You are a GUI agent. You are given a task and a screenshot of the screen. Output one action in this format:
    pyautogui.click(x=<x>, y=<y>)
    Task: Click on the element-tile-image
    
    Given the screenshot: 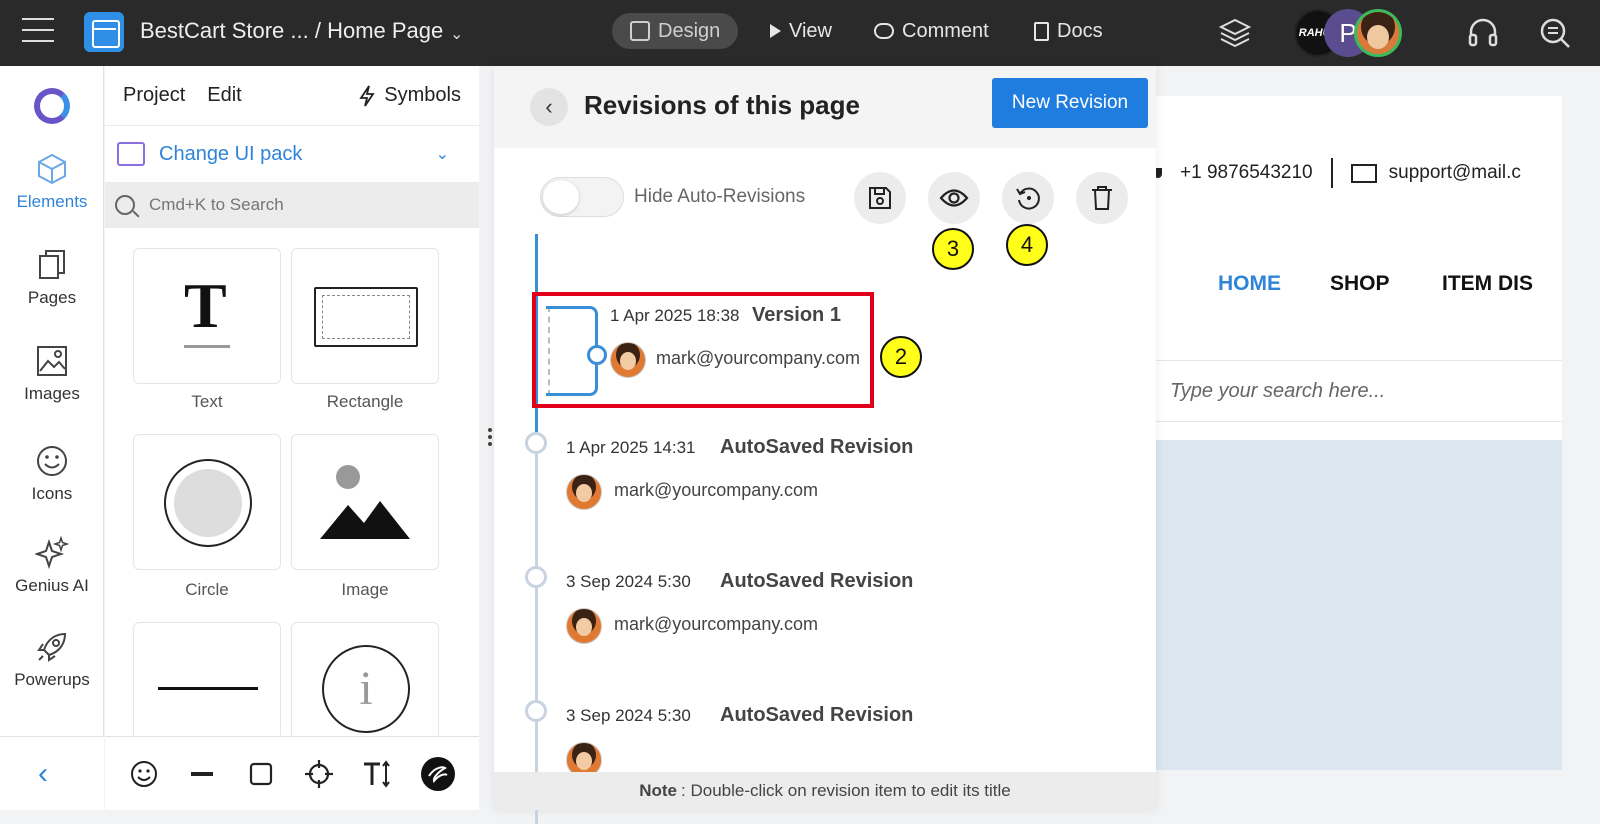 What is the action you would take?
    pyautogui.click(x=365, y=502)
    